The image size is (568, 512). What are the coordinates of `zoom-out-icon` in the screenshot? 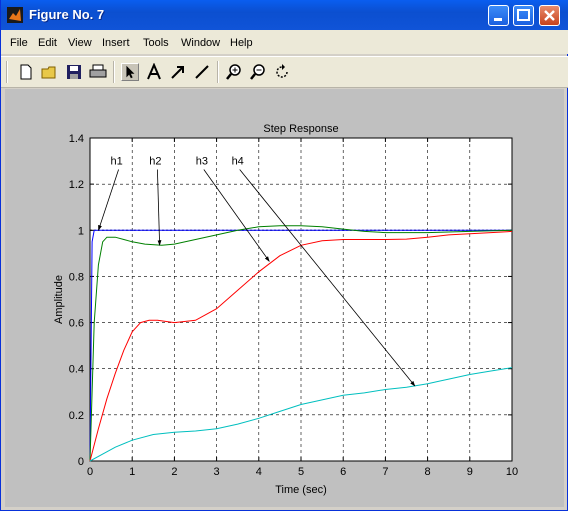 It's located at (258, 72).